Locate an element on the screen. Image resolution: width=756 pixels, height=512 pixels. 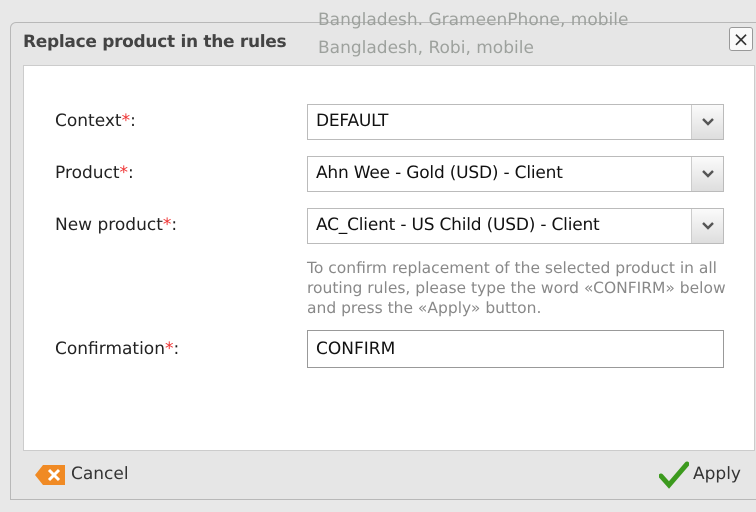
cancel-icon is located at coordinates (51, 475).